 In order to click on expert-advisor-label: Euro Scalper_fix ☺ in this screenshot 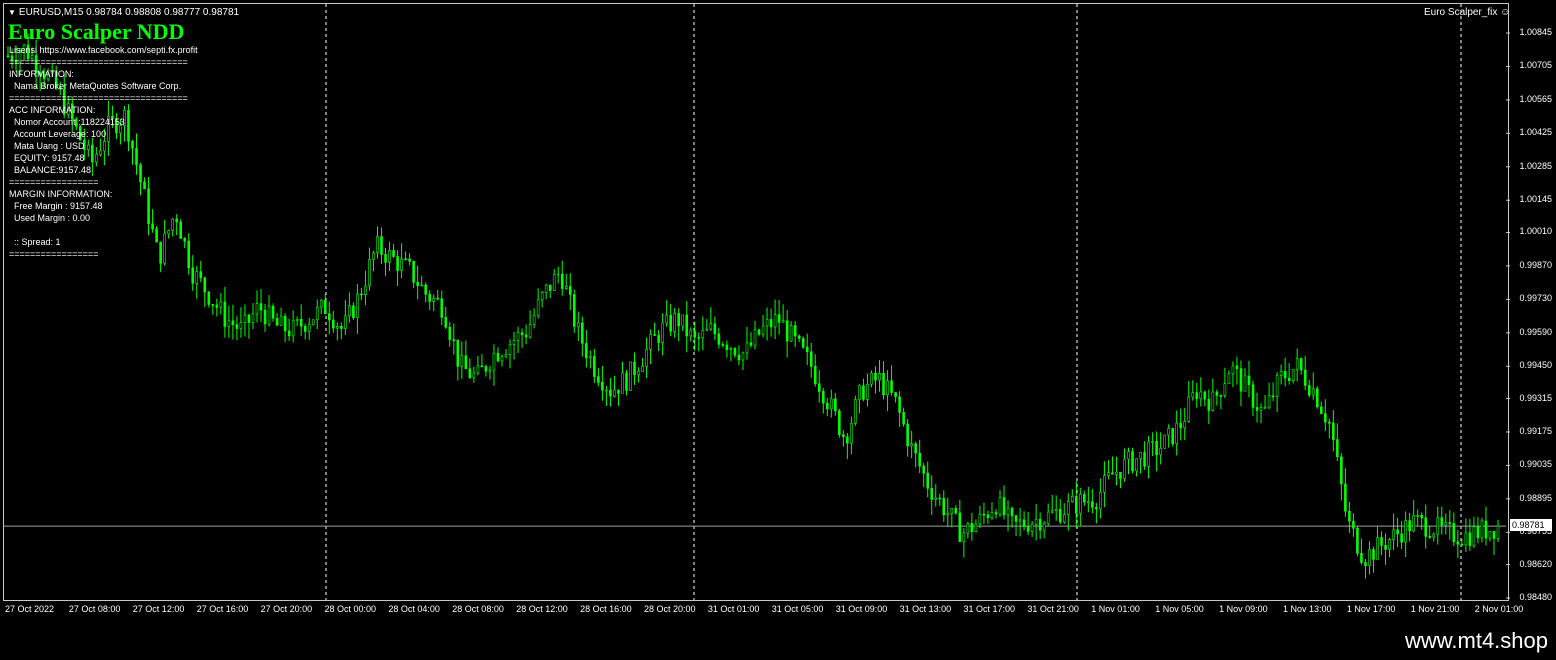, I will do `click(1467, 12)`.